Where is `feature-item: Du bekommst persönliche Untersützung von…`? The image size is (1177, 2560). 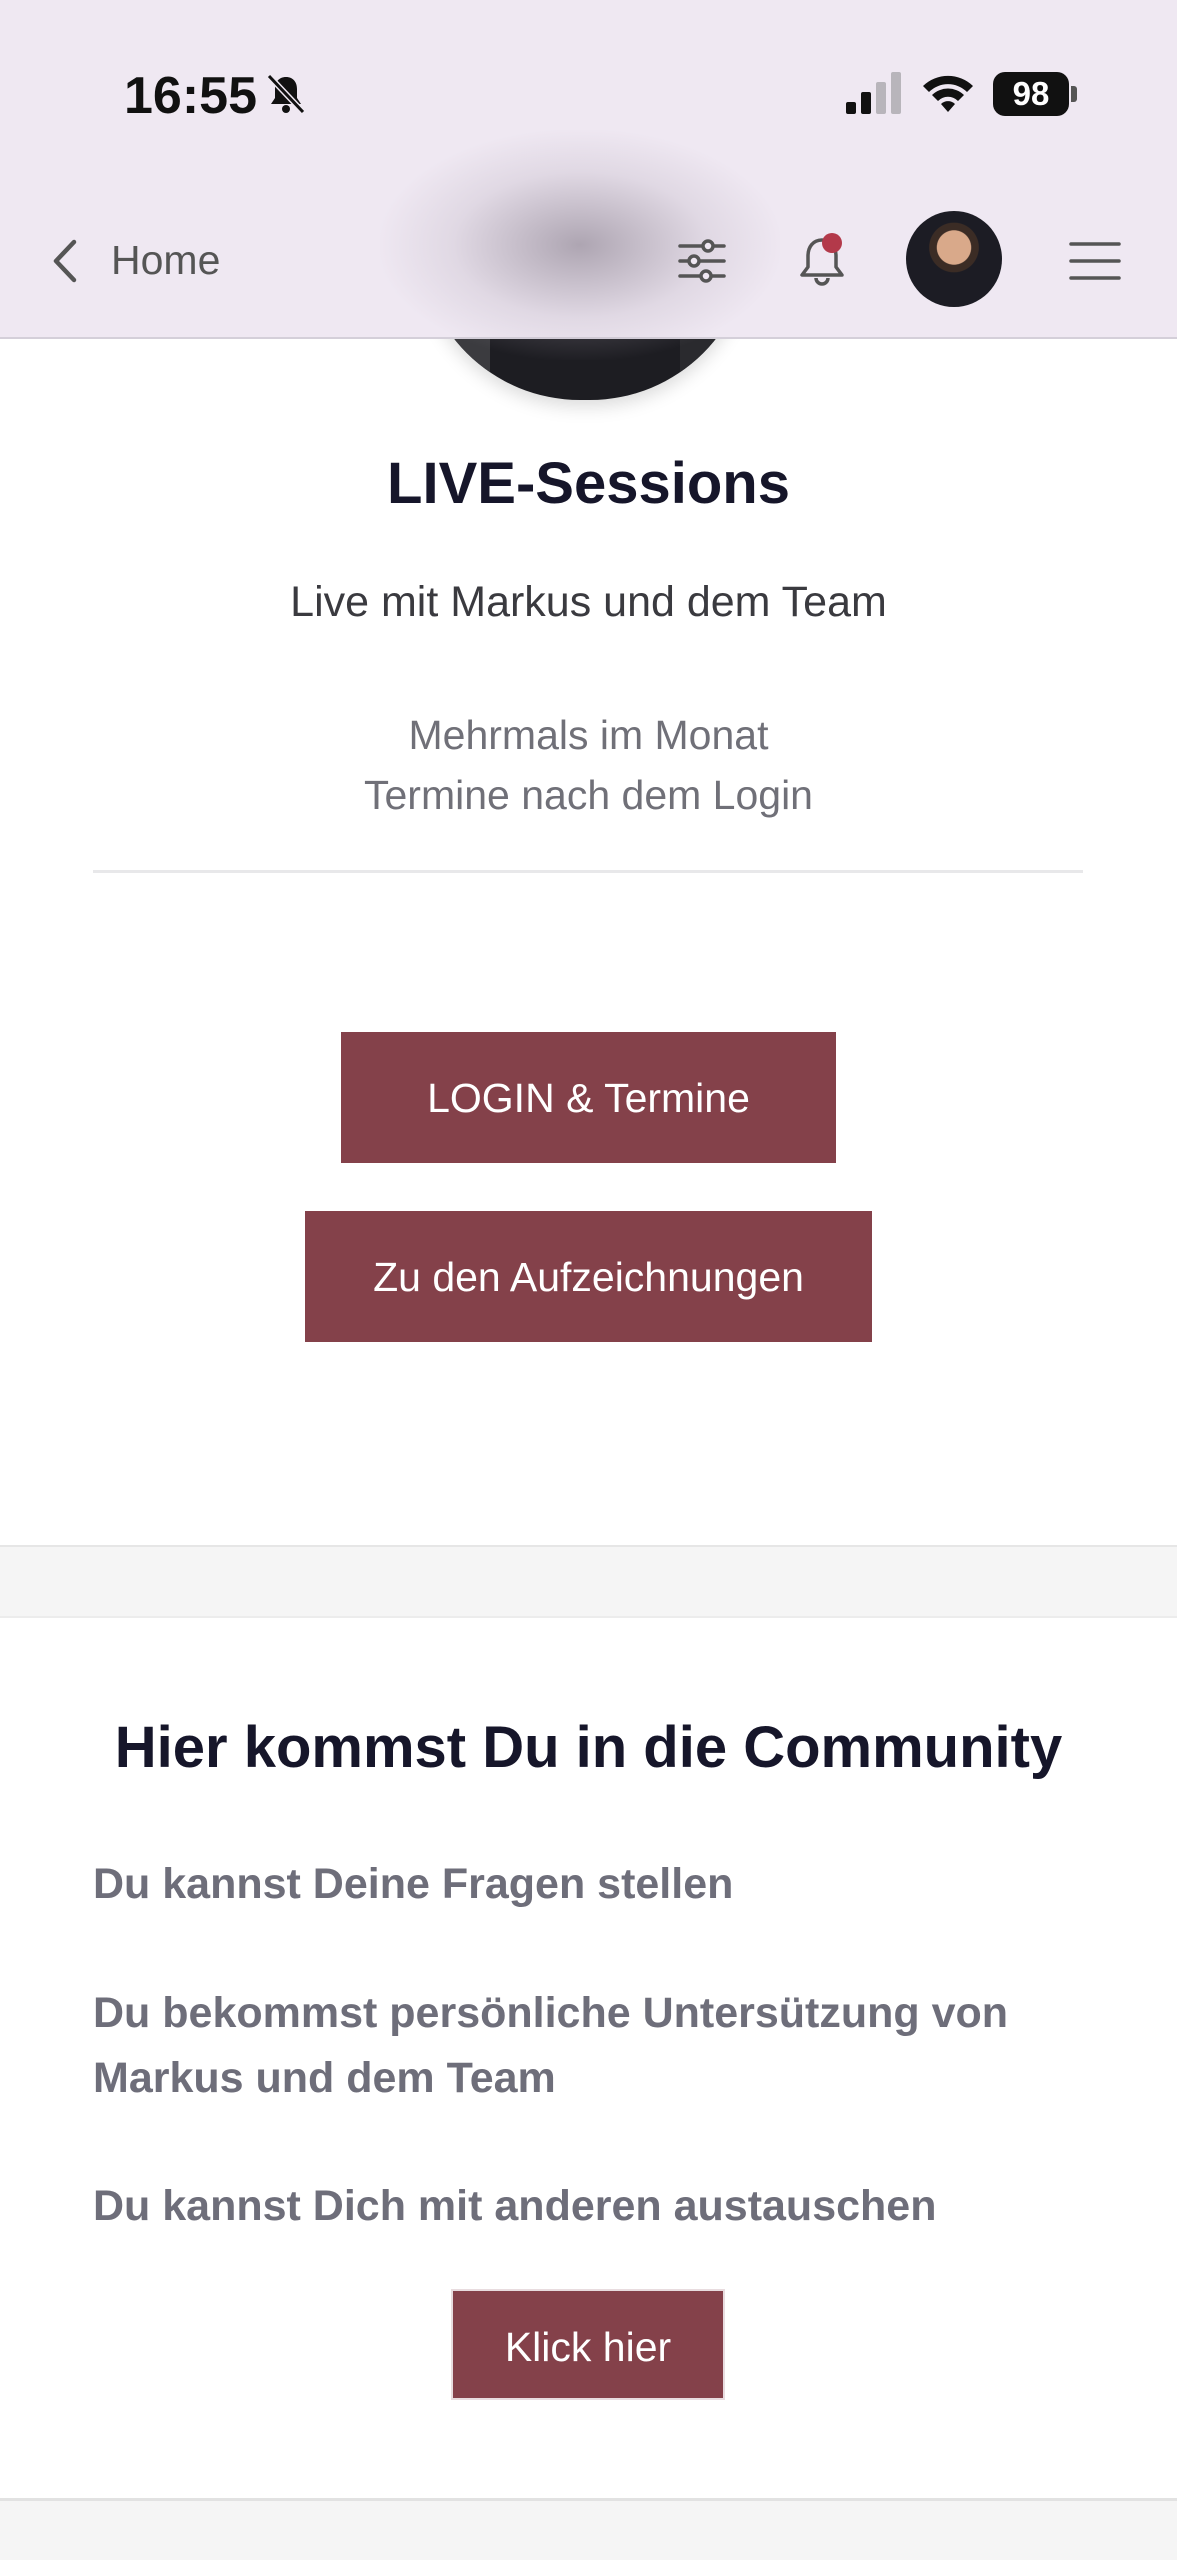 feature-item: Du bekommst persönliche Untersützung von… is located at coordinates (551, 2045).